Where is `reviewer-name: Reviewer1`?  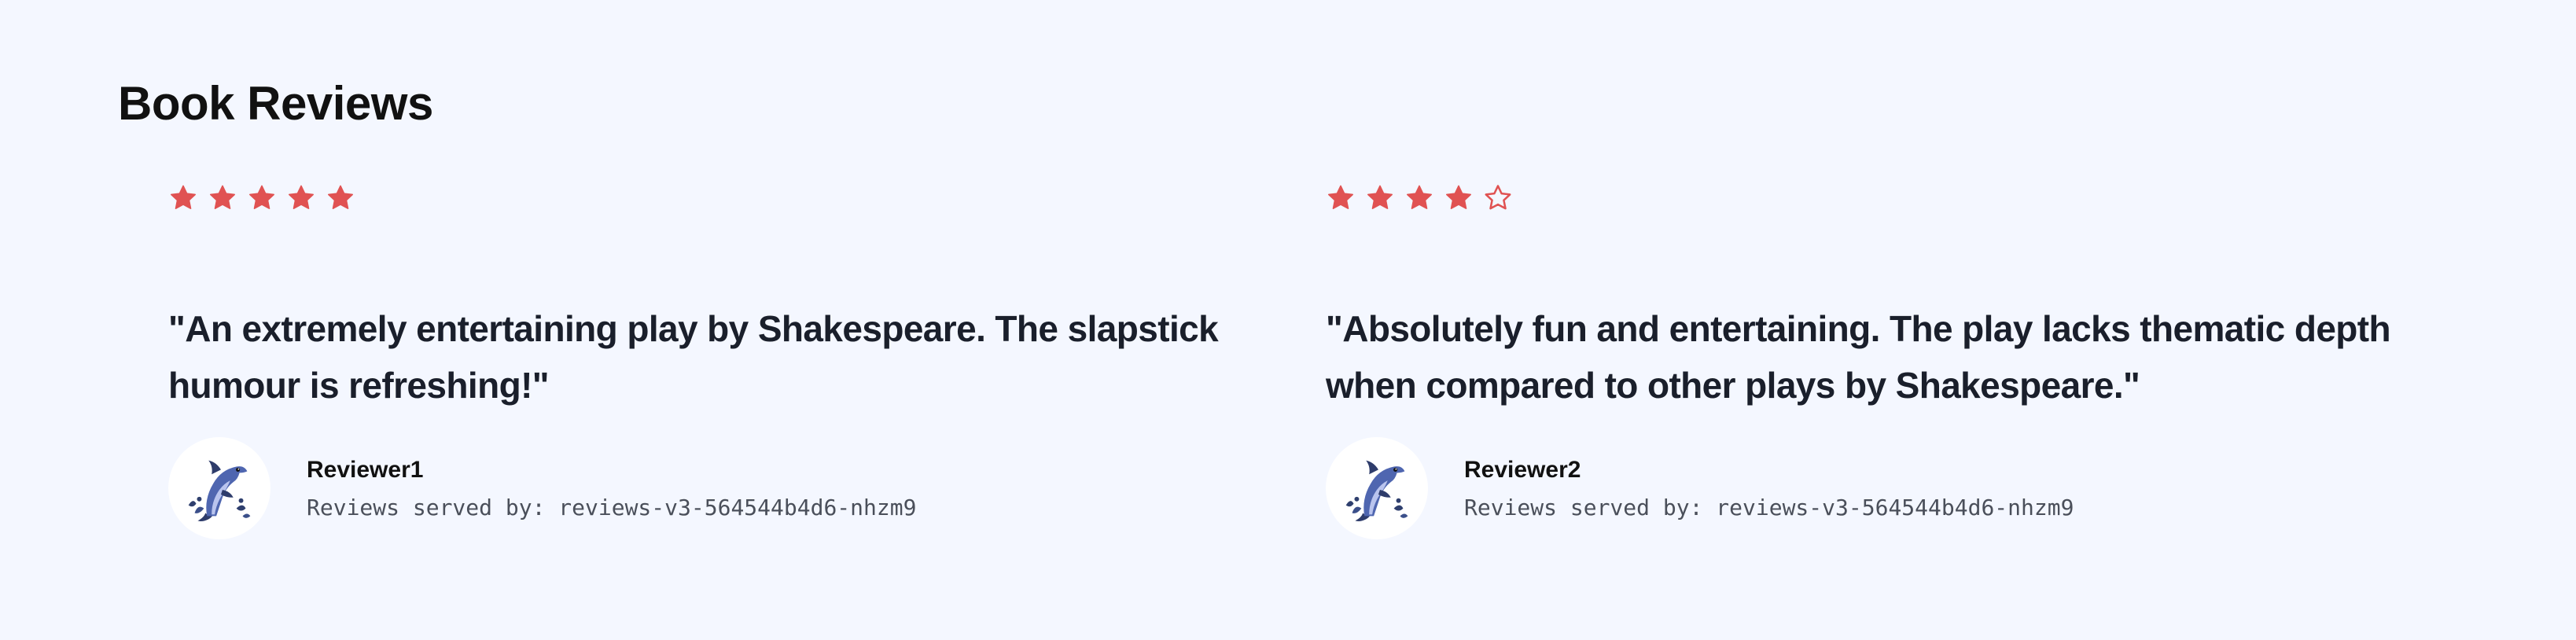
reviewer-name: Reviewer1 is located at coordinates (365, 470).